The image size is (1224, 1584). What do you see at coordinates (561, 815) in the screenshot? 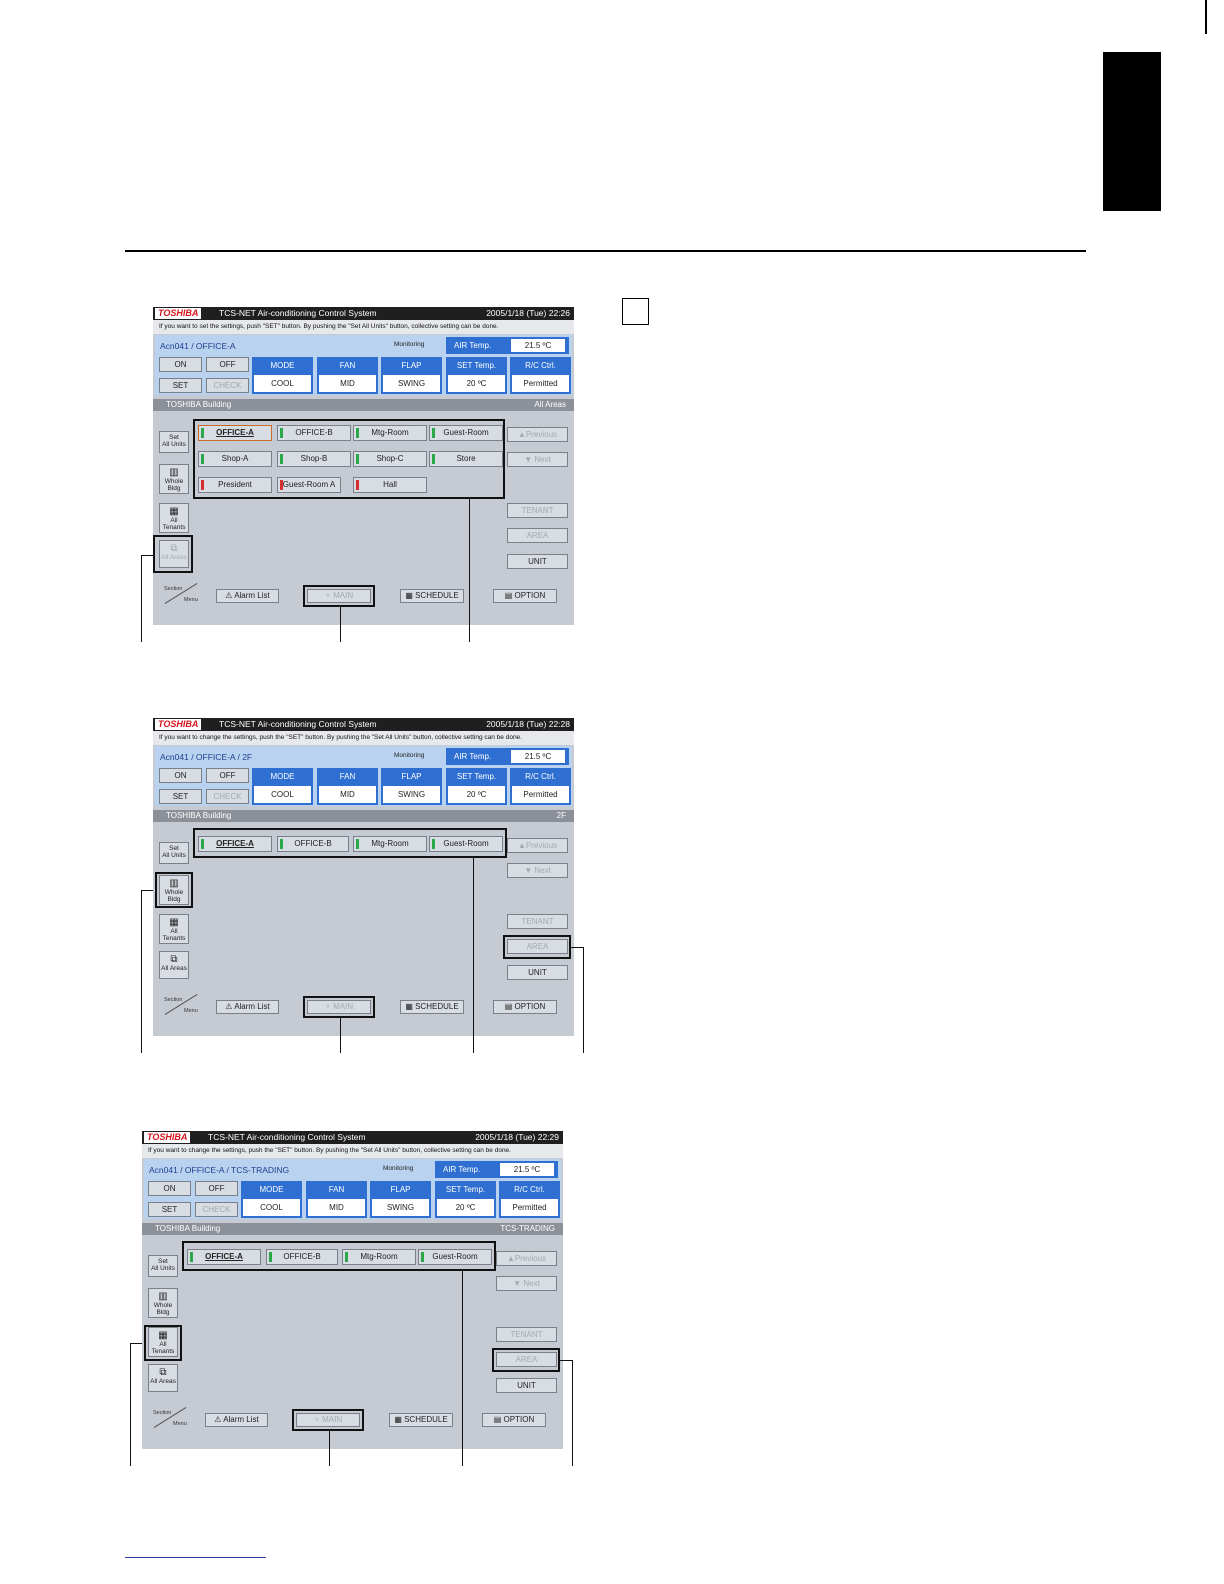
I see `scope-label: 2F` at bounding box center [561, 815].